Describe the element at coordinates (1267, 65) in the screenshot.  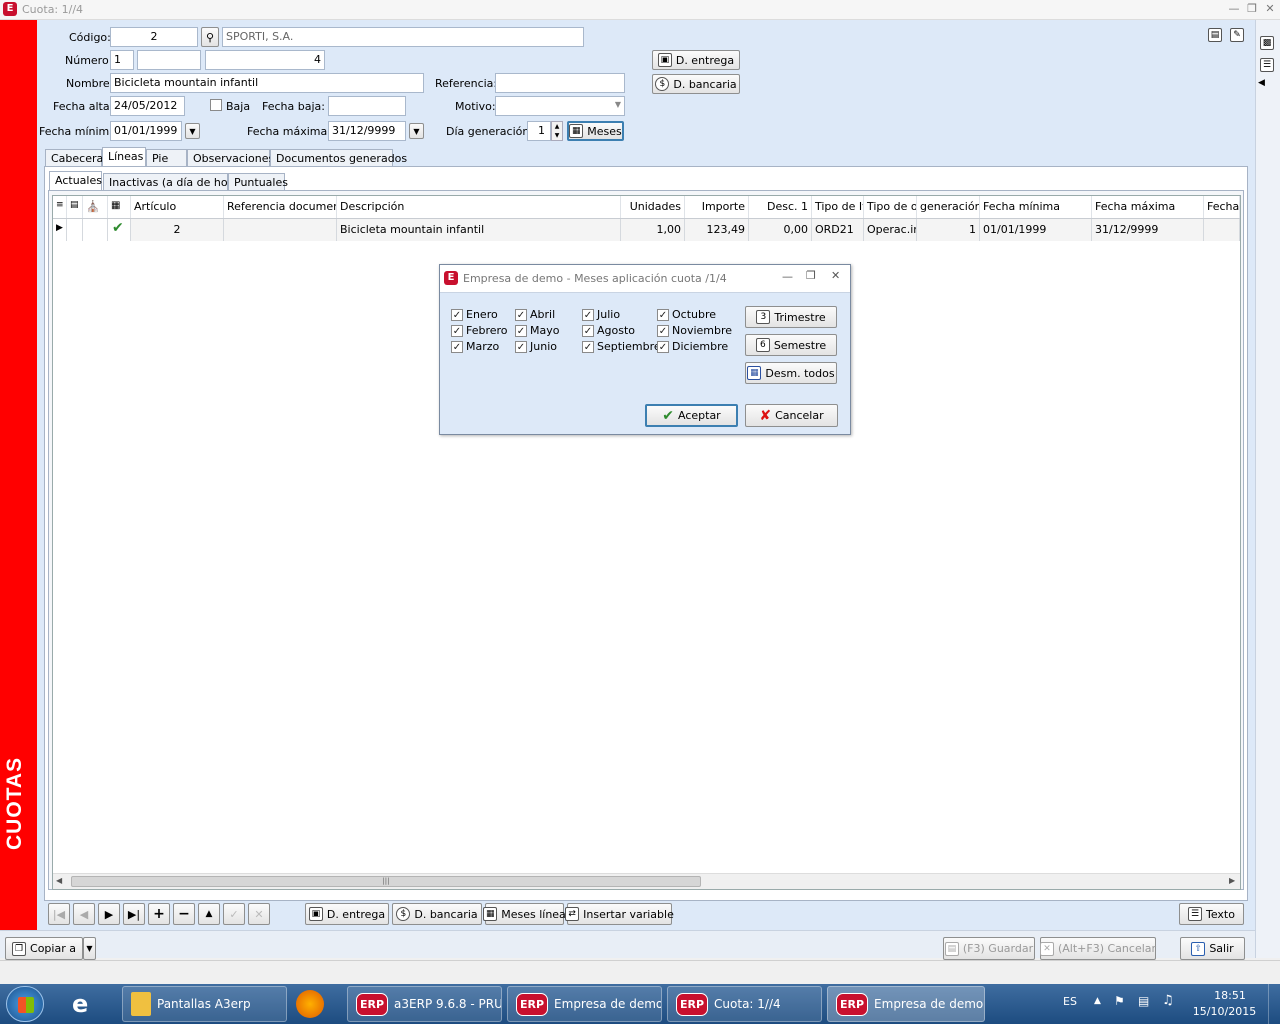
I see `note-icon: ☰` at that location.